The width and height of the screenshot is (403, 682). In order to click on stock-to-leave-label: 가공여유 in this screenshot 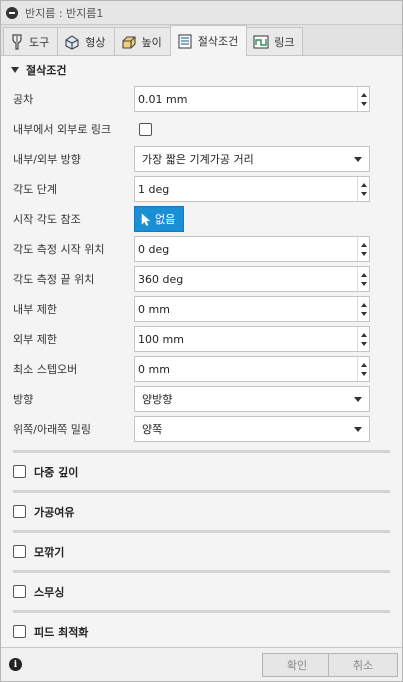, I will do `click(54, 512)`.